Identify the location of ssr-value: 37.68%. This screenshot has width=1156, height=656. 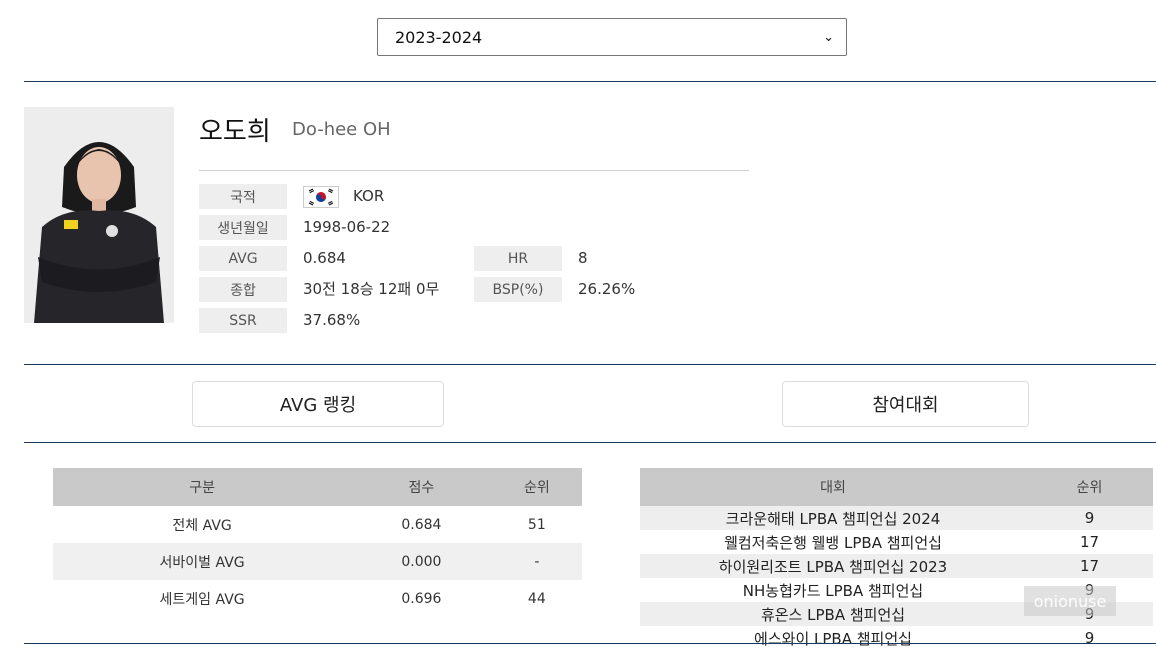
(332, 320).